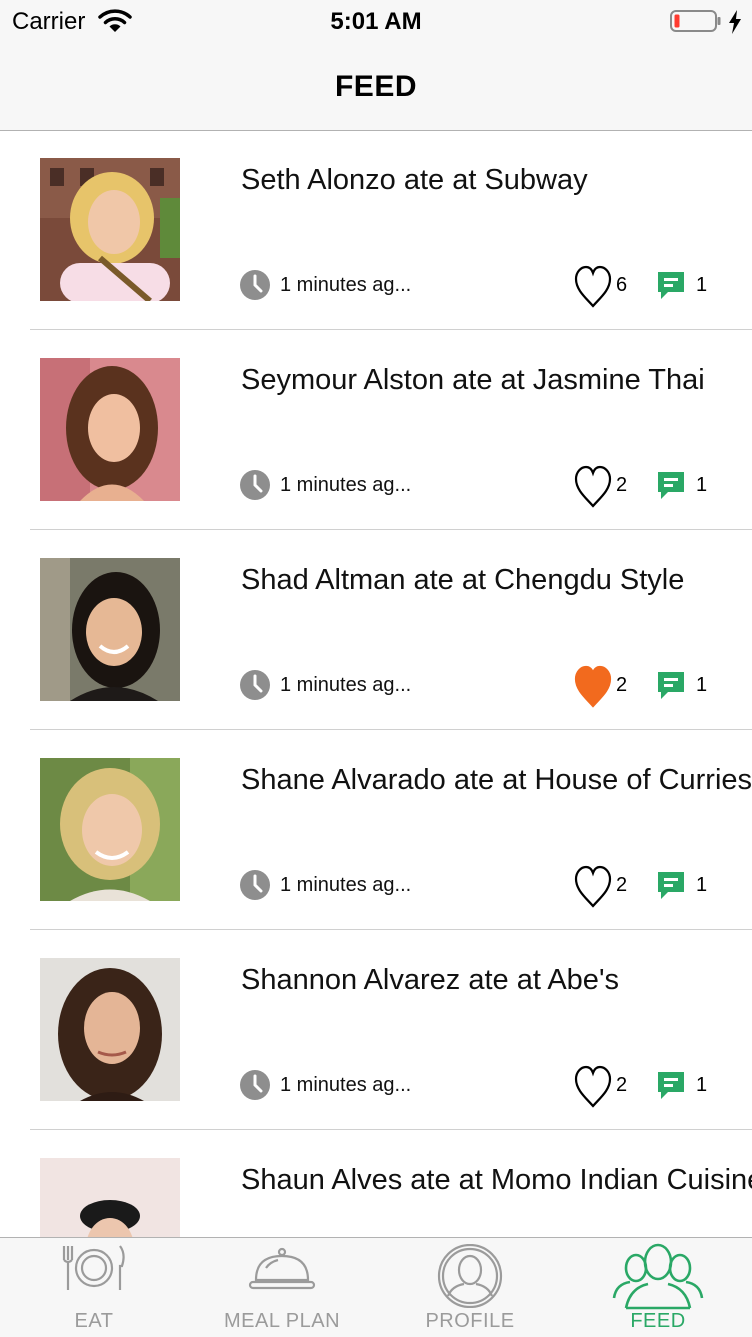  I want to click on battery-icon, so click(695, 21).